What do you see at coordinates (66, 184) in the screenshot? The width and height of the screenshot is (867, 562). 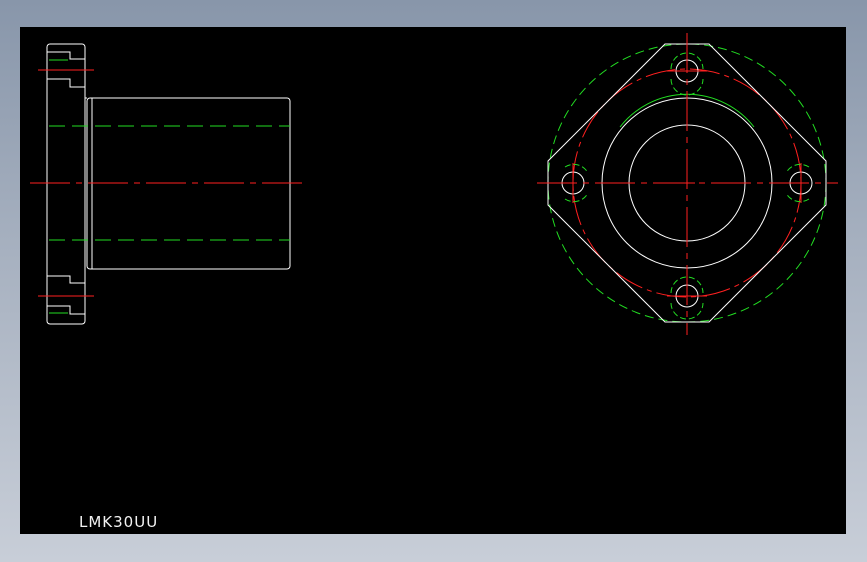 I see `flange-outline` at bounding box center [66, 184].